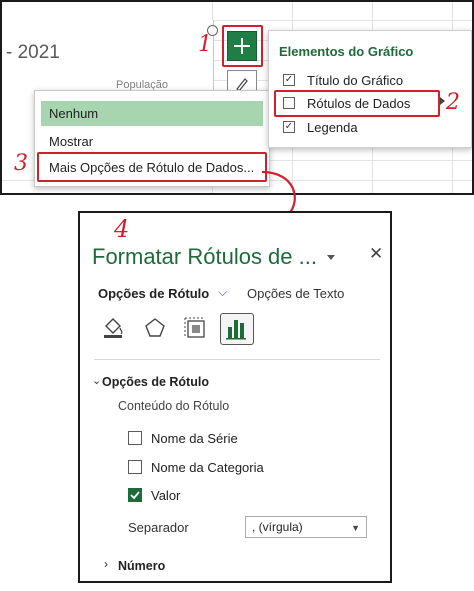  I want to click on fill-line-icon, so click(113, 328).